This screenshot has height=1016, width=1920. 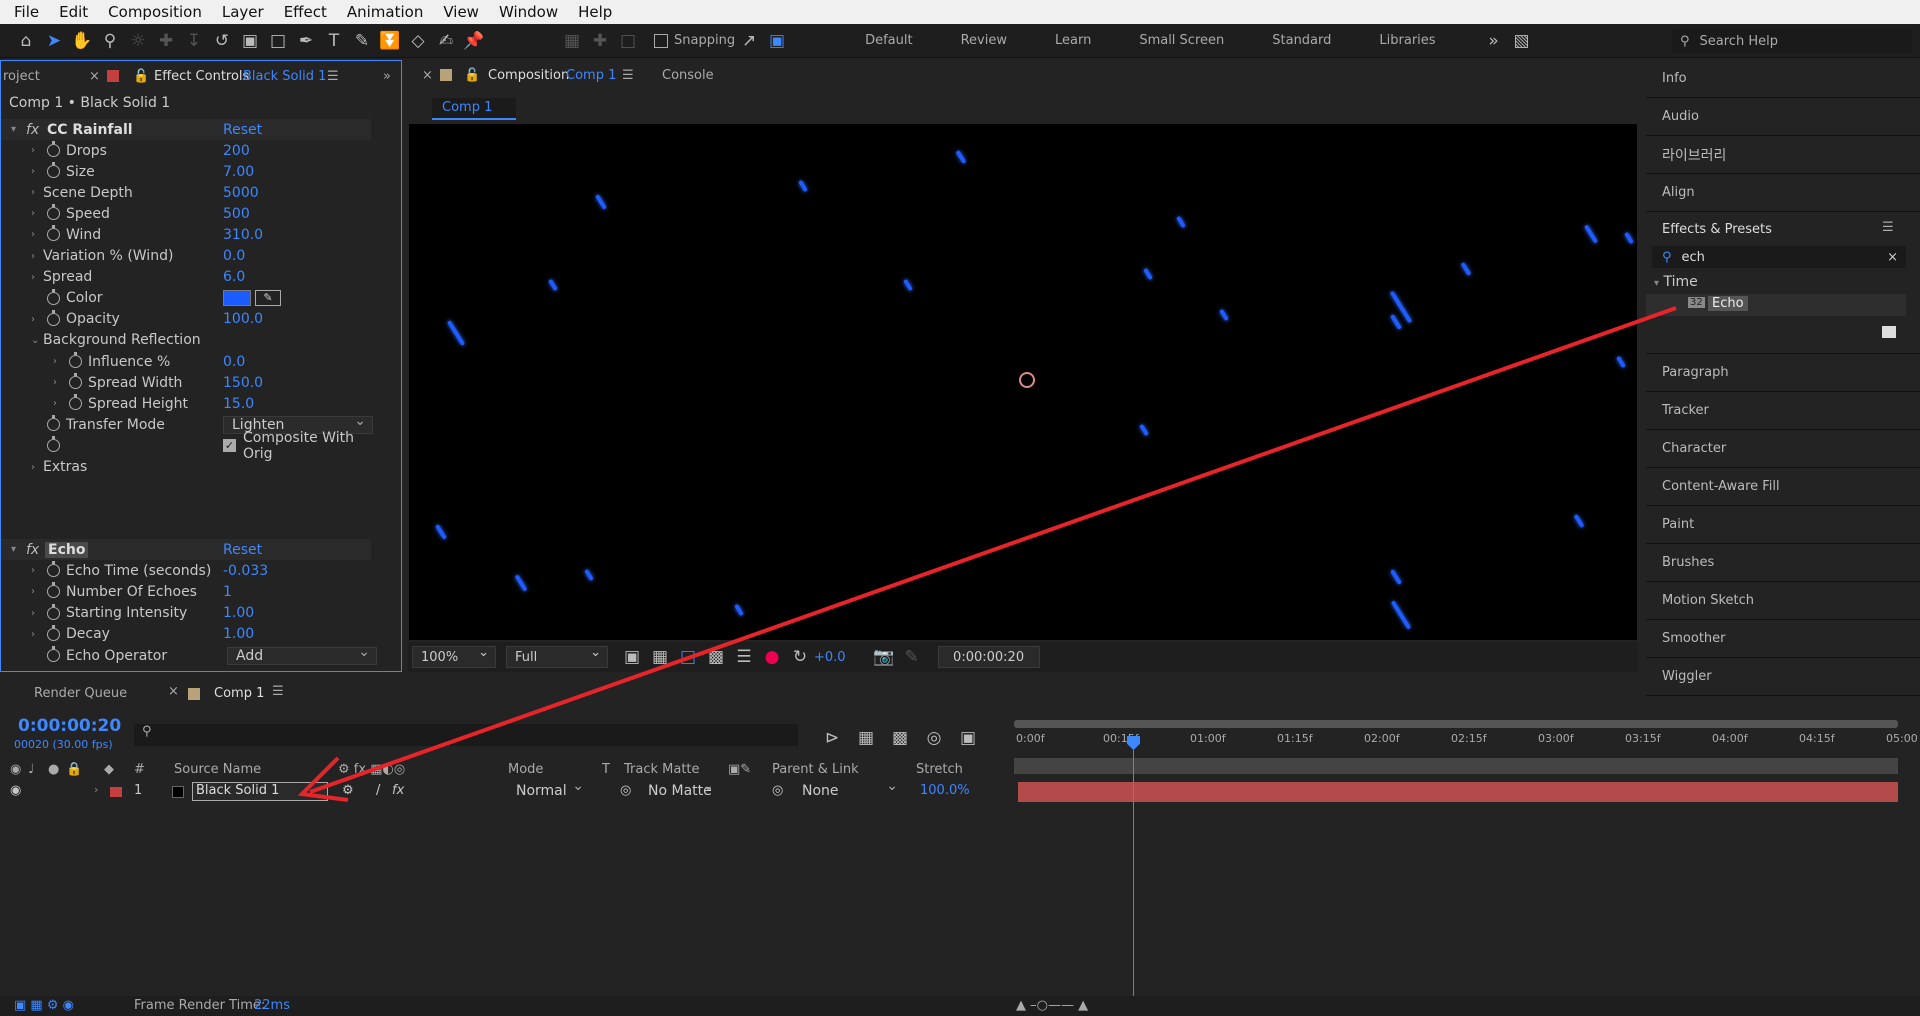 I want to click on status-icons: ▣ ▦ ⚙ ◉, so click(x=44, y=1005).